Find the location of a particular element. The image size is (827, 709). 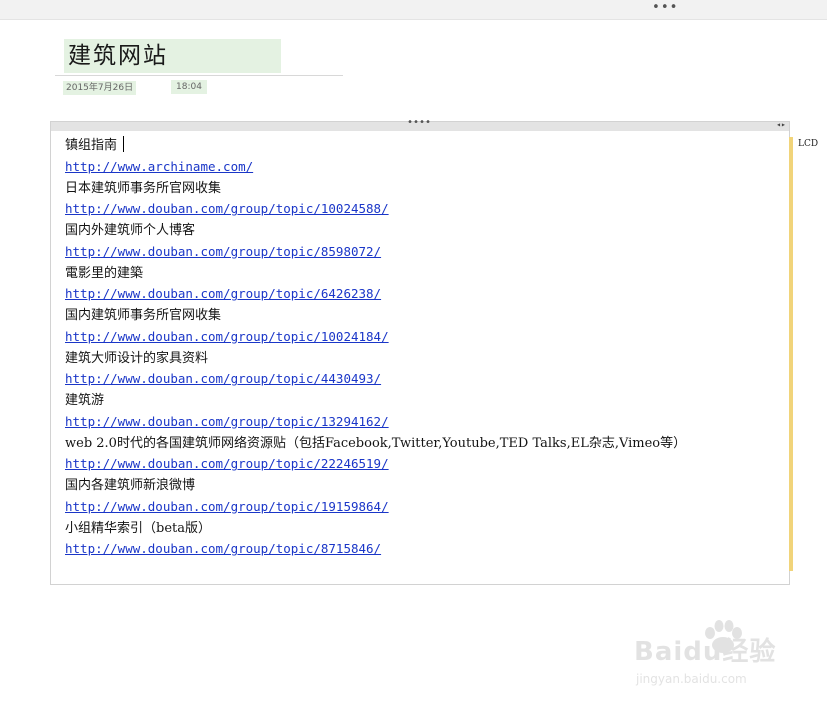

page-time: 18:04 is located at coordinates (189, 87).